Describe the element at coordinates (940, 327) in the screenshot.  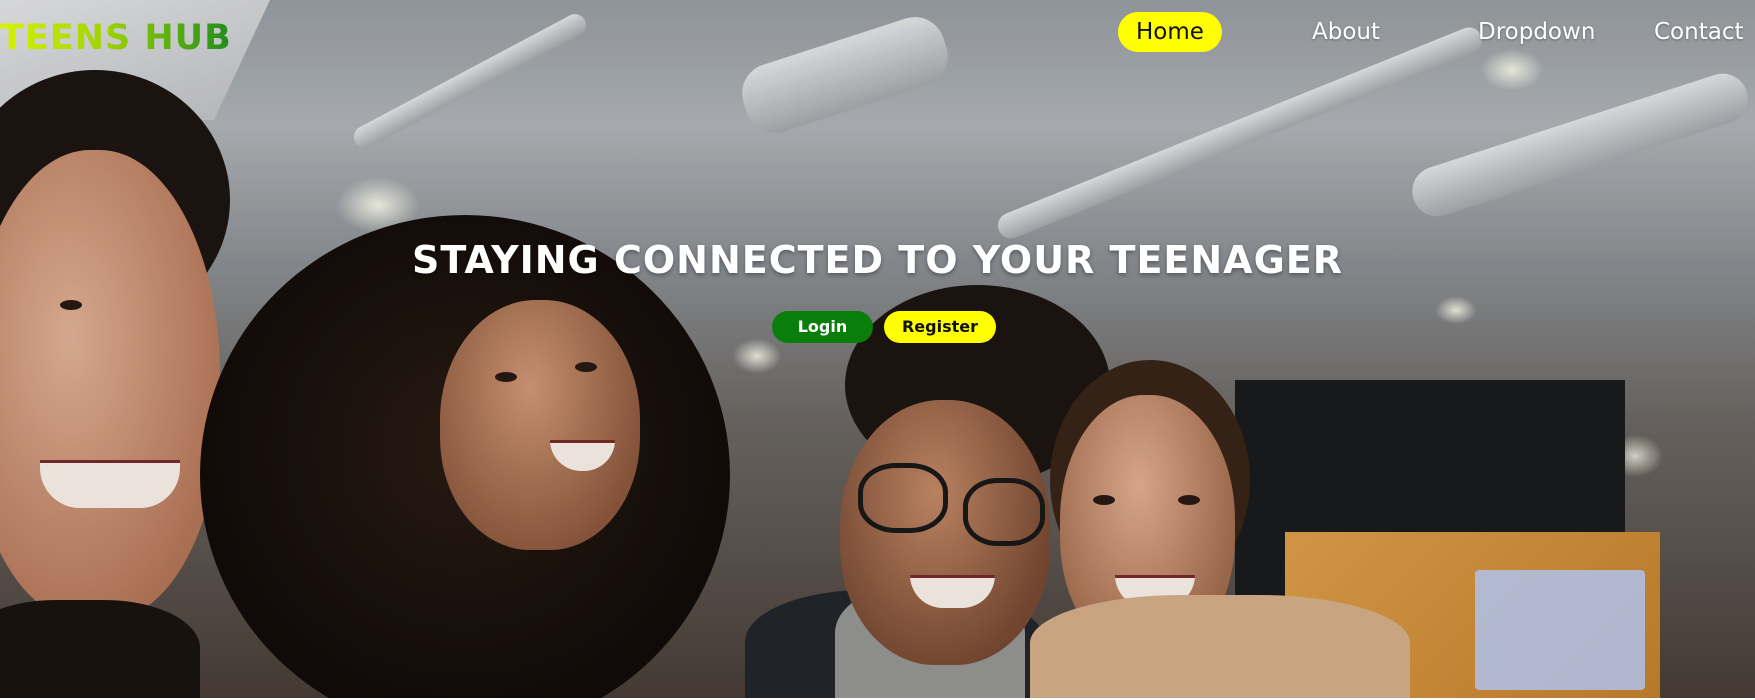
I see `register-button: Register` at that location.